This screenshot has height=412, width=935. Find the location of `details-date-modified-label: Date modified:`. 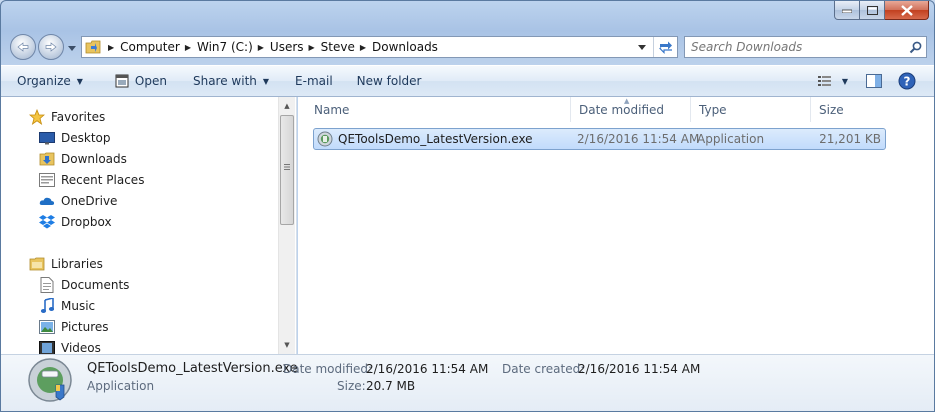

details-date-modified-label: Date modified: is located at coordinates (328, 369).